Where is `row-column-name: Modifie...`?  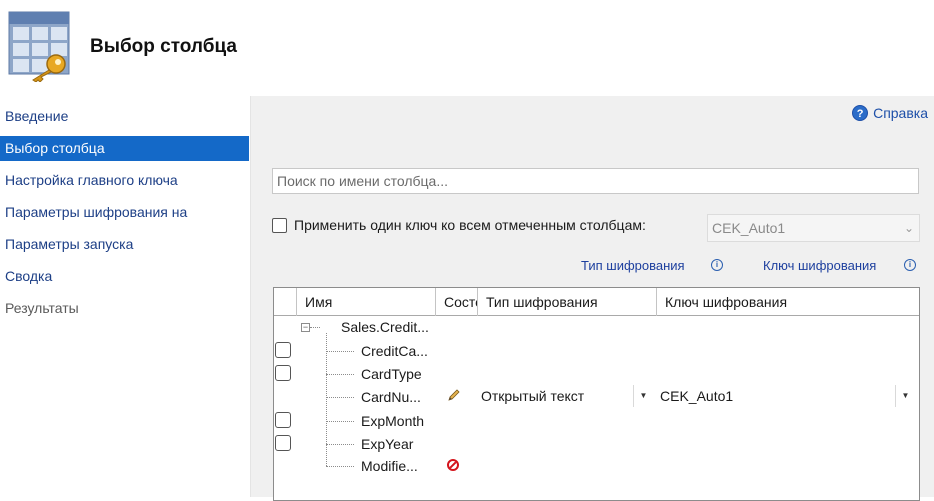 row-column-name: Modifie... is located at coordinates (389, 466).